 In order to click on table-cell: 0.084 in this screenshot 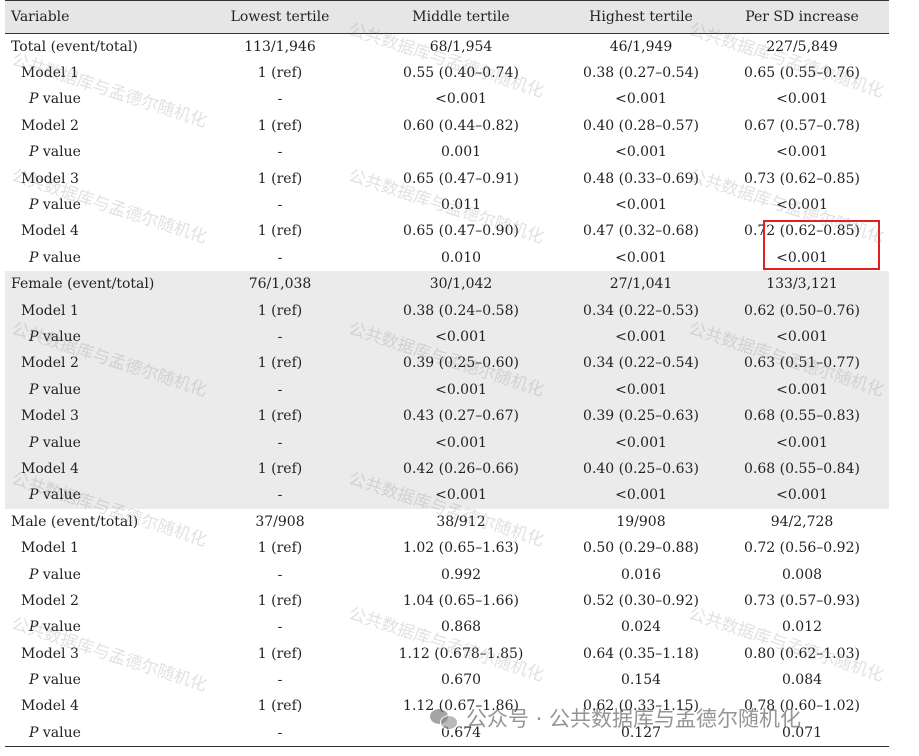, I will do `click(802, 680)`.